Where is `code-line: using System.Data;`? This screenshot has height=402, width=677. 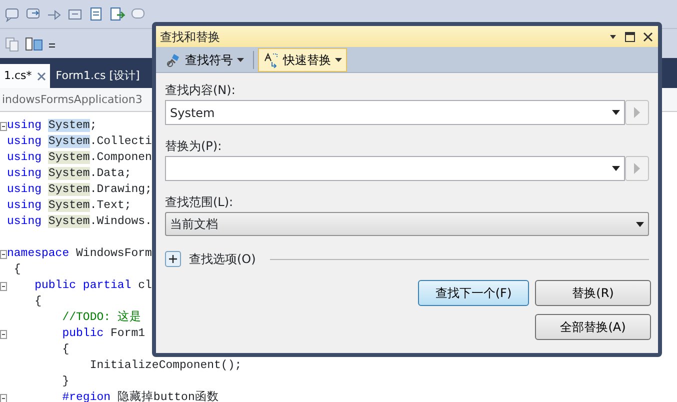
code-line: using System.Data; is located at coordinates (69, 174).